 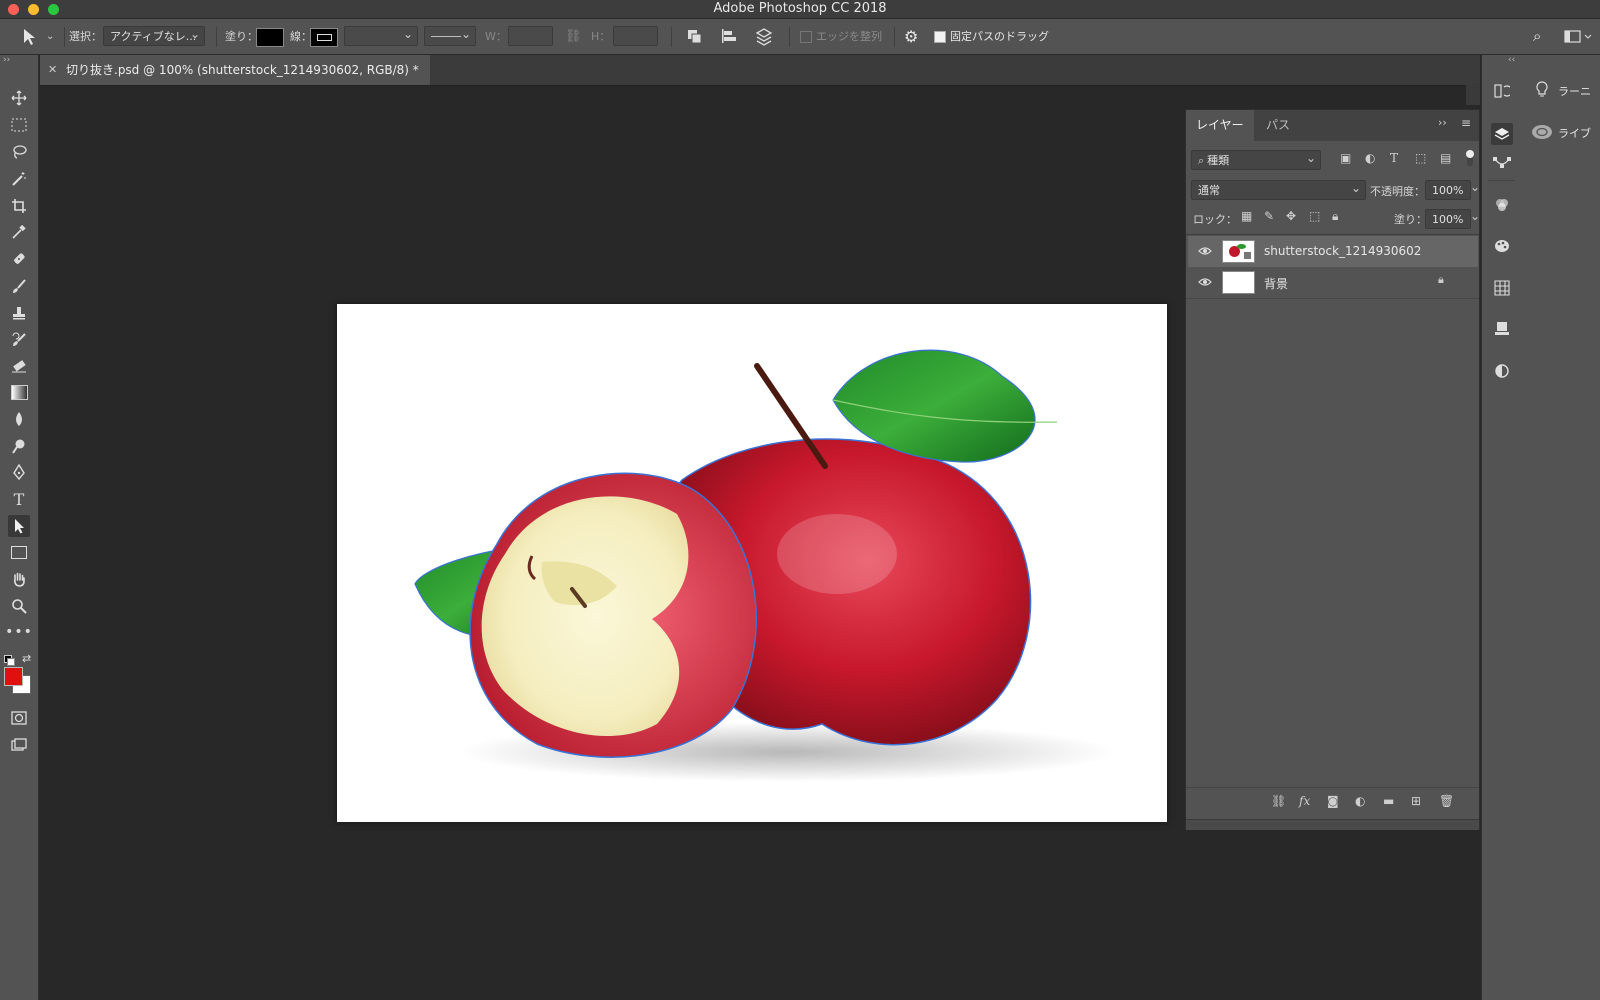 I want to click on opacity-chevron-icon: ⌄, so click(x=1475, y=187).